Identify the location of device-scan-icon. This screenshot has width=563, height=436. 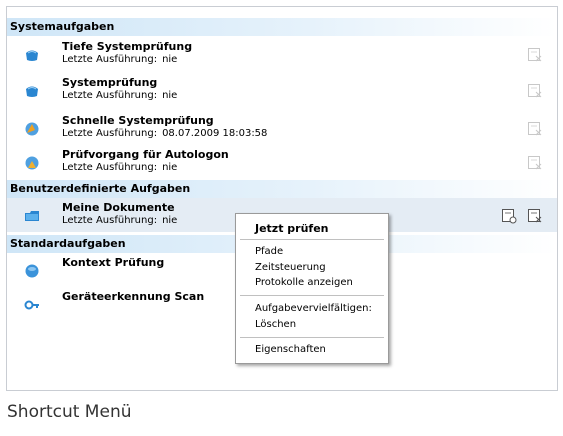
(31, 305).